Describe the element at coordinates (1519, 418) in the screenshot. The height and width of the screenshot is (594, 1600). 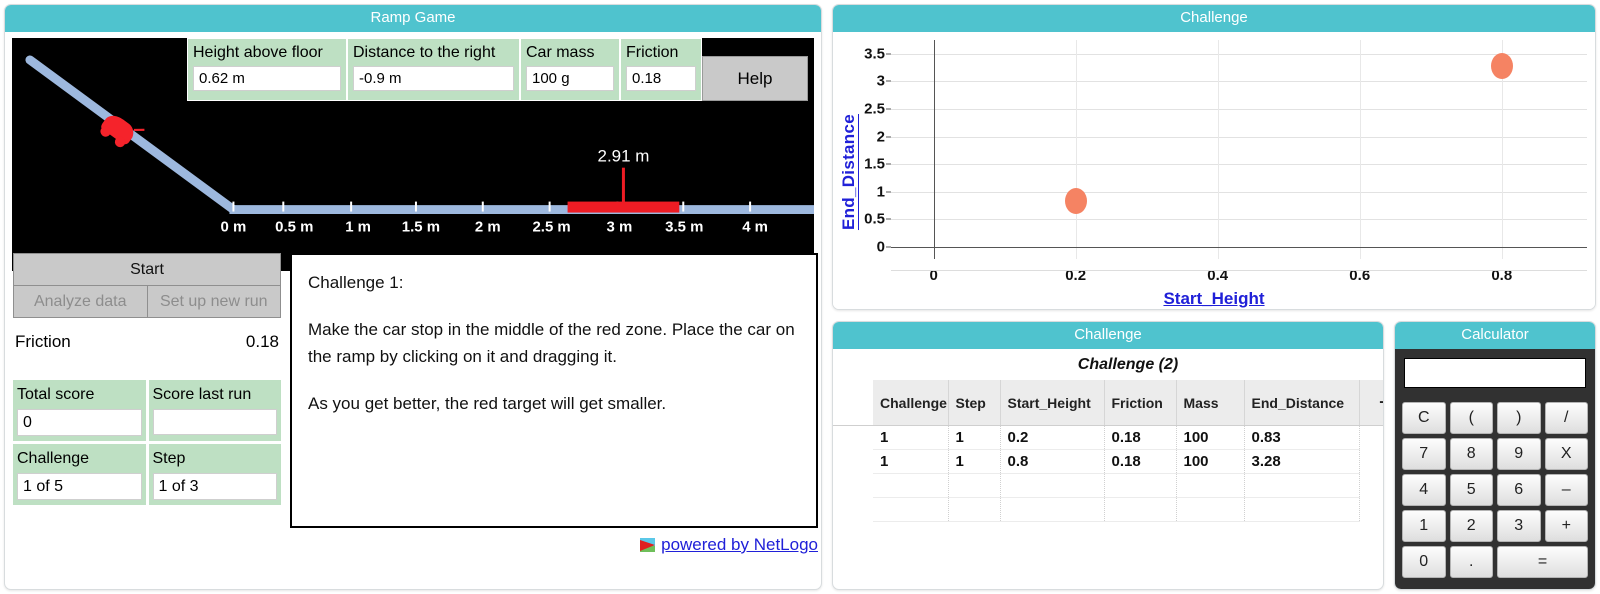
I see `calculator-key-rparen: )` at that location.